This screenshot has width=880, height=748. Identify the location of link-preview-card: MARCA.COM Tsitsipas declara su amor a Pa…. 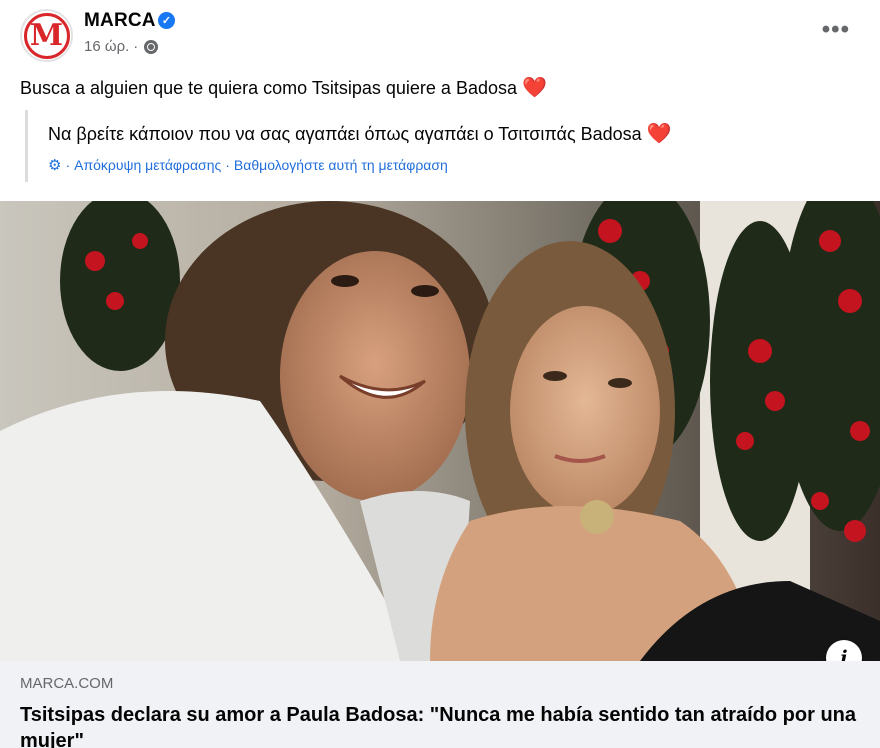
(440, 704).